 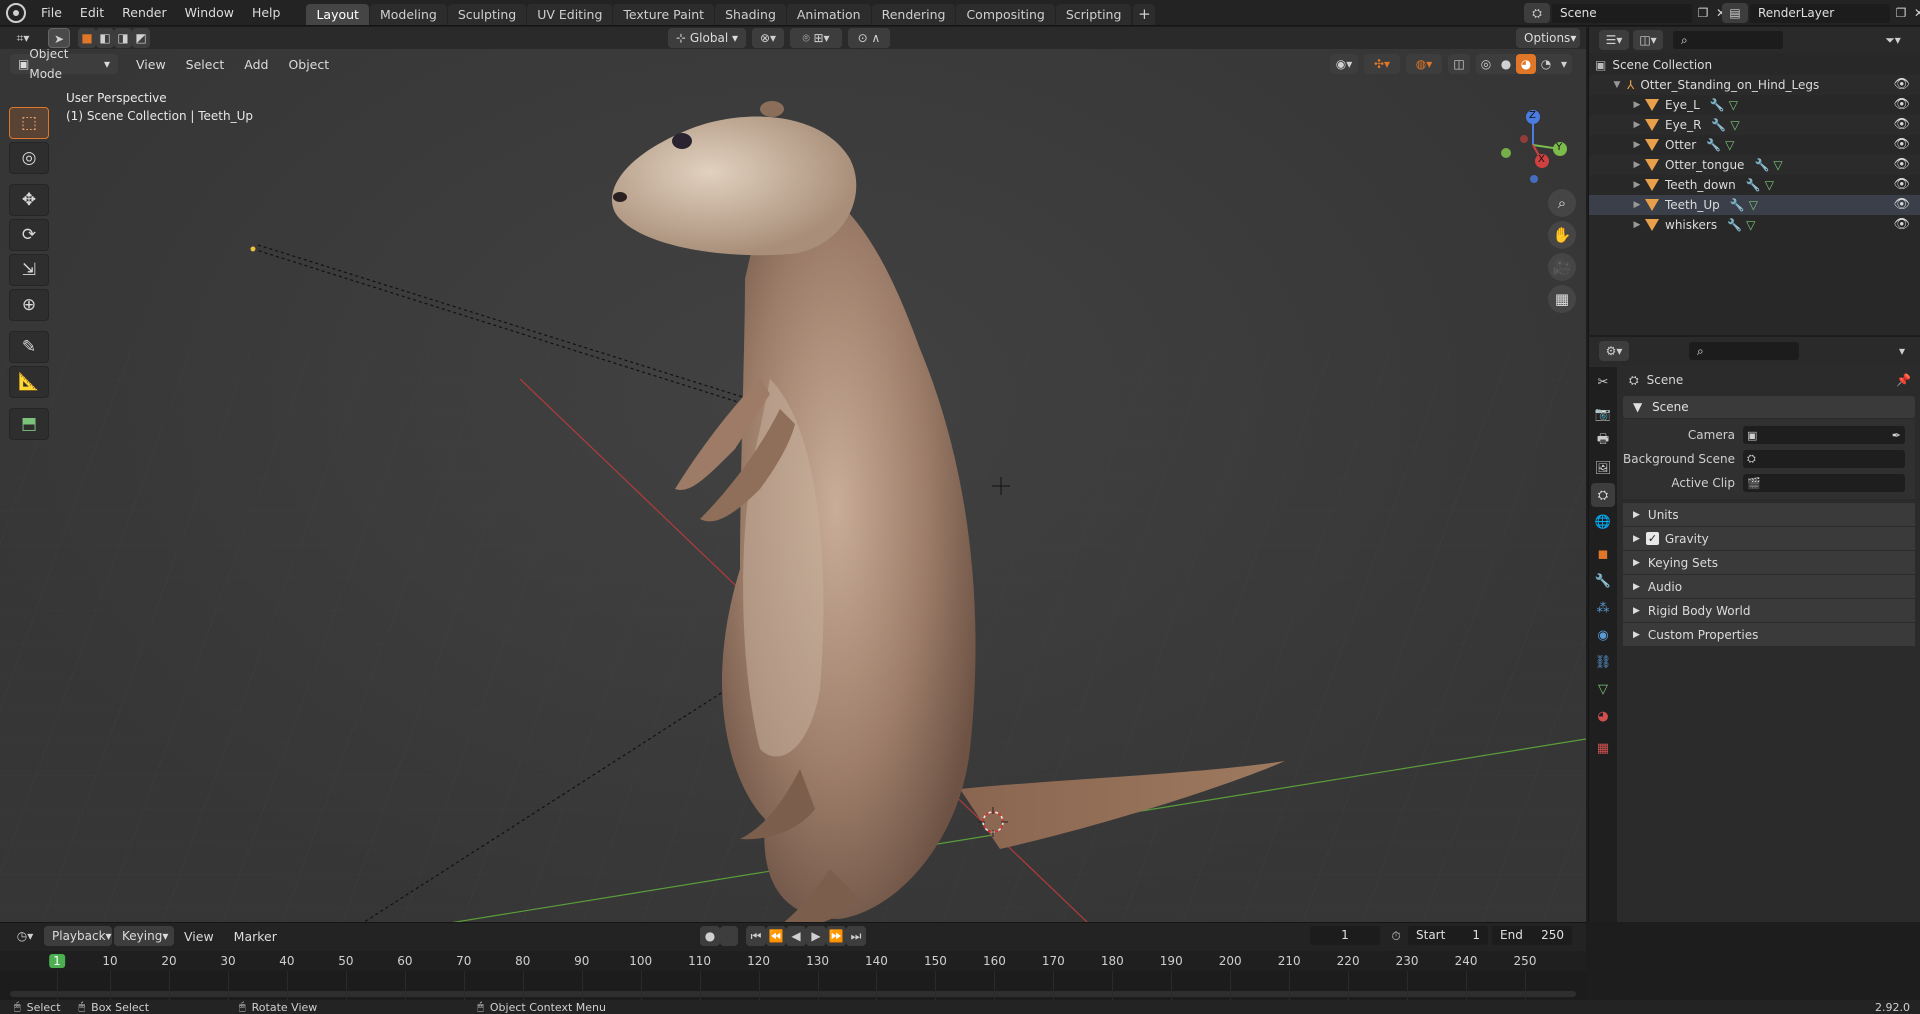 What do you see at coordinates (1548, 38) in the screenshot?
I see `options-dropdown: Options ▾` at bounding box center [1548, 38].